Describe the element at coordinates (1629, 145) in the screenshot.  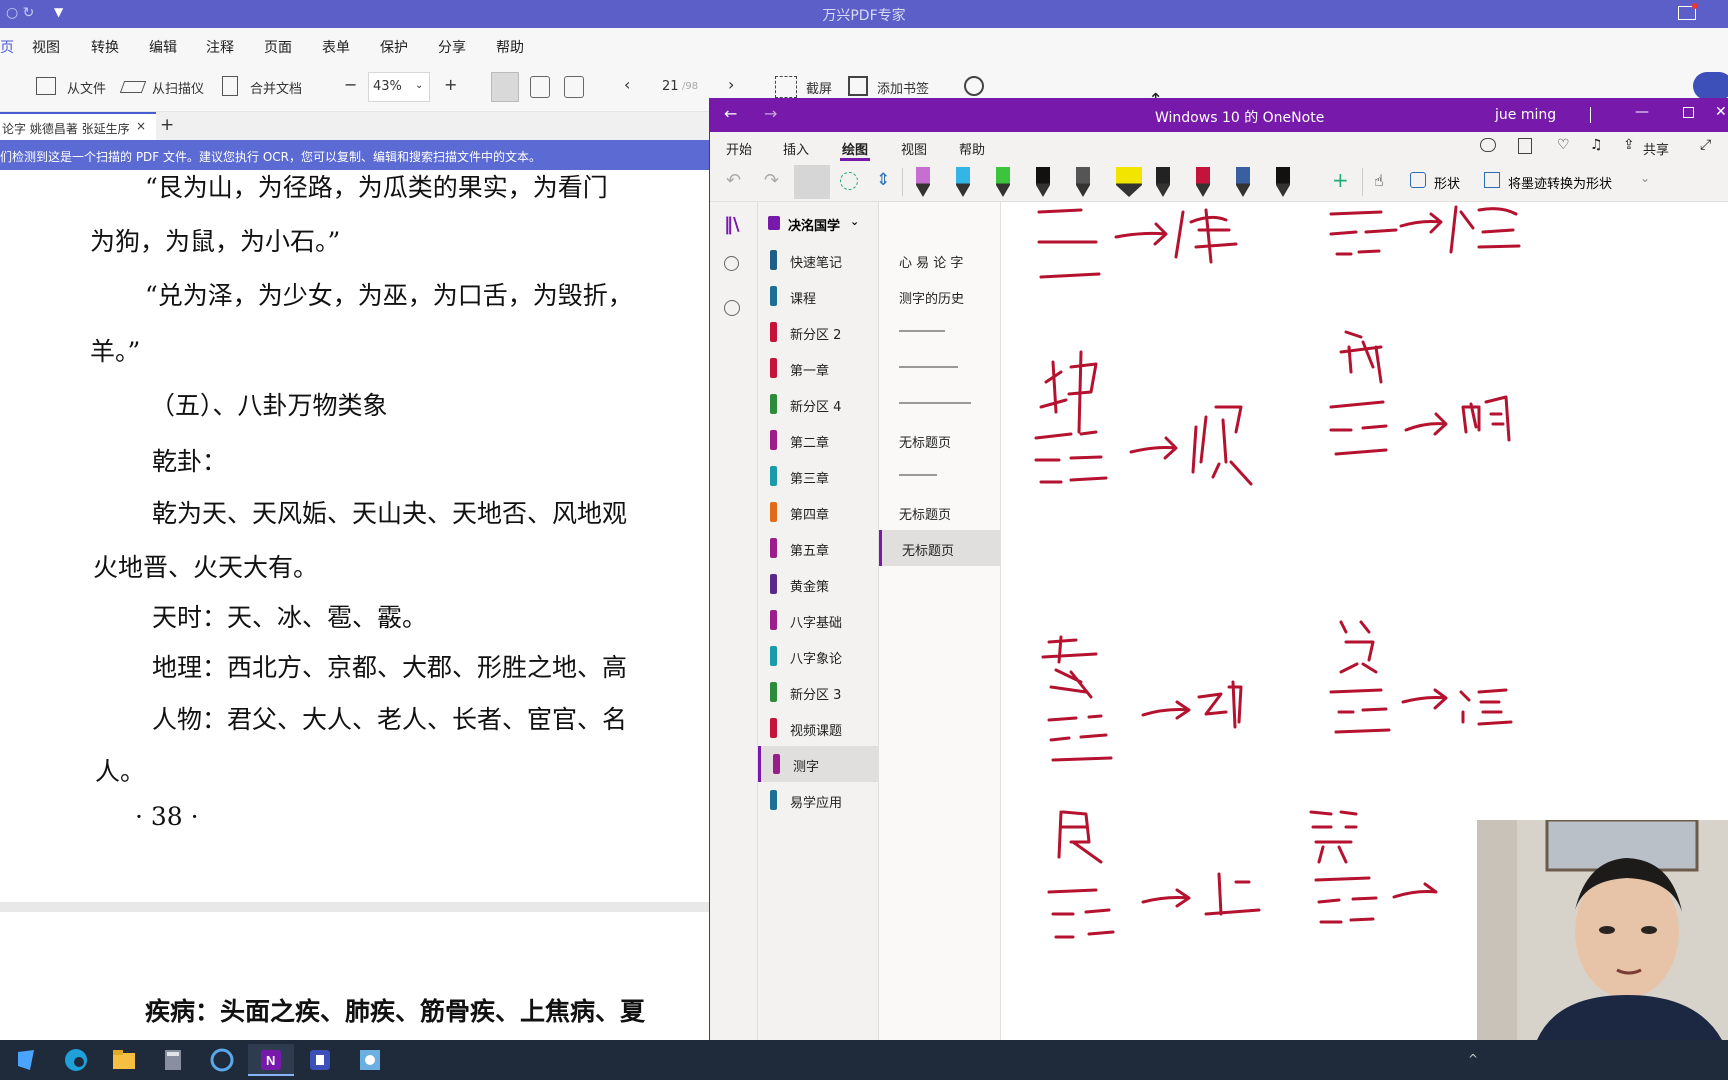
I see `share-icon: ⇪` at that location.